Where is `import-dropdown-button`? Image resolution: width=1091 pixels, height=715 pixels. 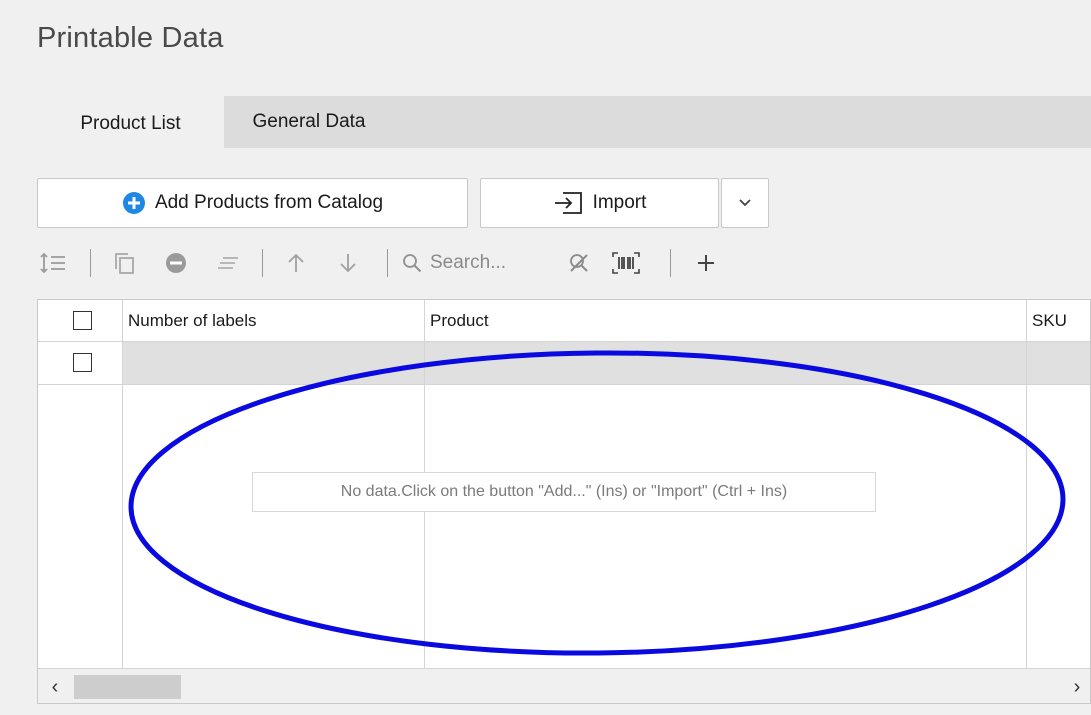
import-dropdown-button is located at coordinates (745, 203).